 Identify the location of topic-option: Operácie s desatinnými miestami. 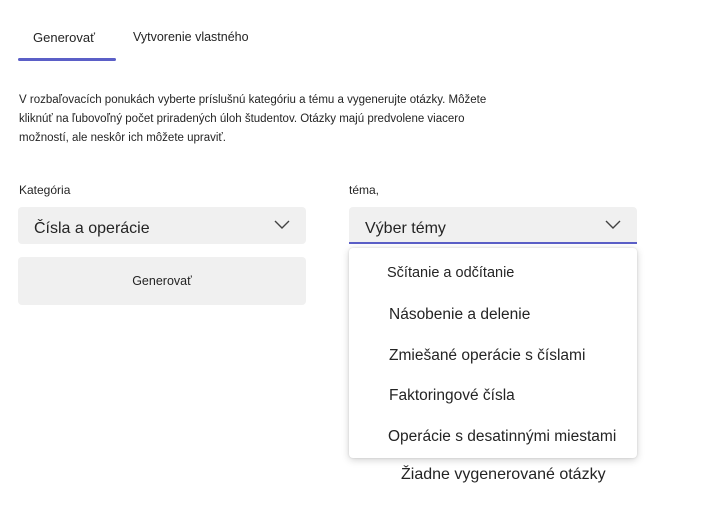
(493, 437).